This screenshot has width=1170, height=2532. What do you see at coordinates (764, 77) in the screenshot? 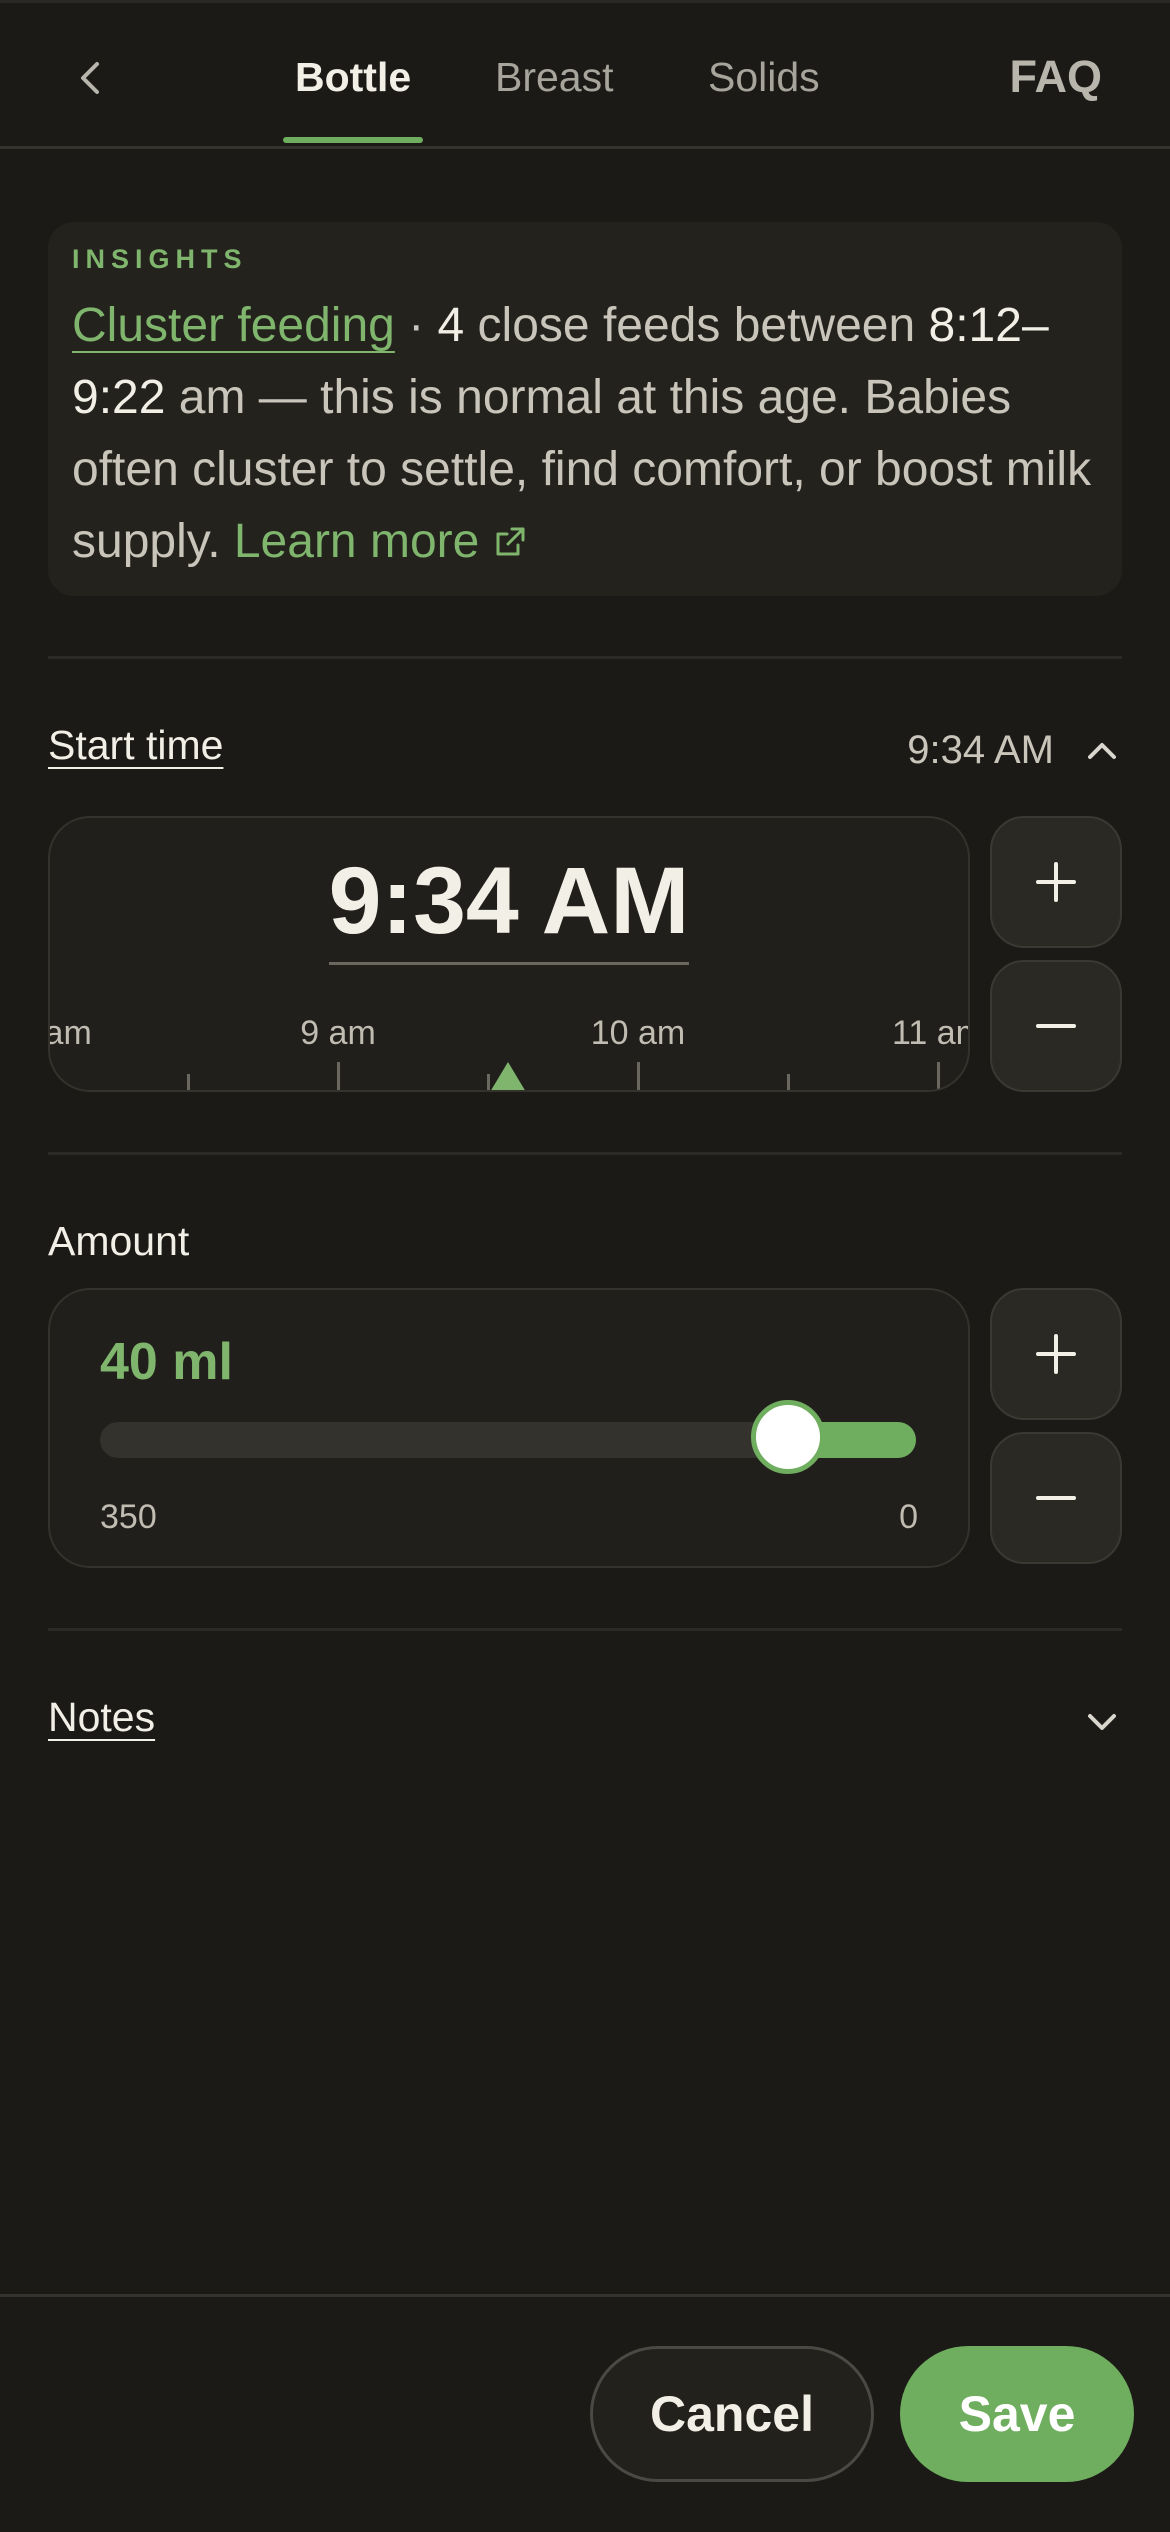
I see `tab-solids: Solids` at bounding box center [764, 77].